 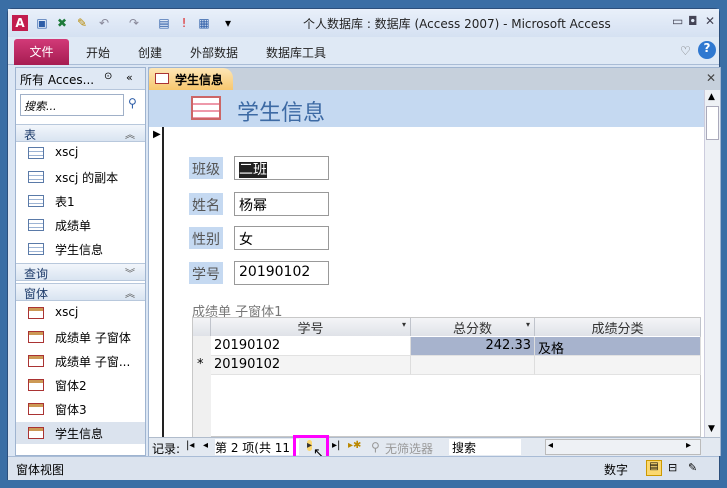 What do you see at coordinates (618, 327) in the screenshot?
I see `column-header-category: 成绩分类` at bounding box center [618, 327].